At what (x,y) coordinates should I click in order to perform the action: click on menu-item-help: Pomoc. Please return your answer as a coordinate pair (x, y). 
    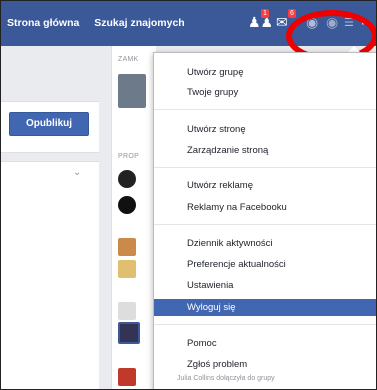
    Looking at the image, I should click on (265, 343).